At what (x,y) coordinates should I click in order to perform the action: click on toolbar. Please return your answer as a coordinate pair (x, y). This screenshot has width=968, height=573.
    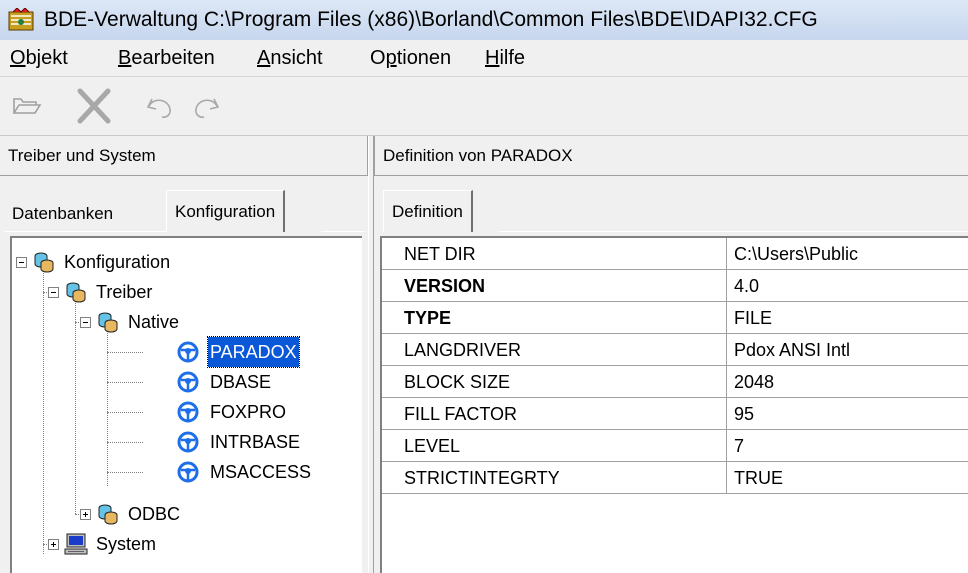
    Looking at the image, I should click on (484, 106).